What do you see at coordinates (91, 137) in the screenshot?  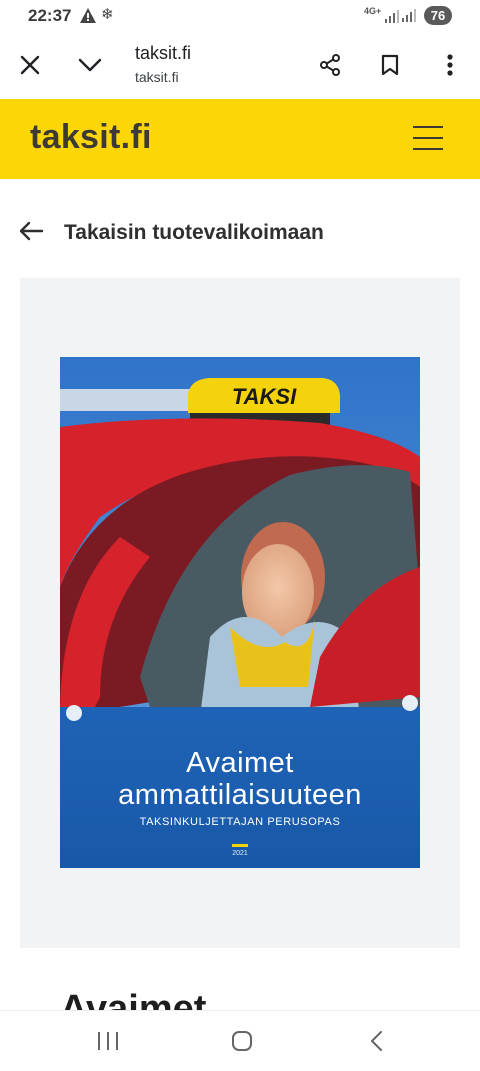 I see `site-logo: taksit.fi` at bounding box center [91, 137].